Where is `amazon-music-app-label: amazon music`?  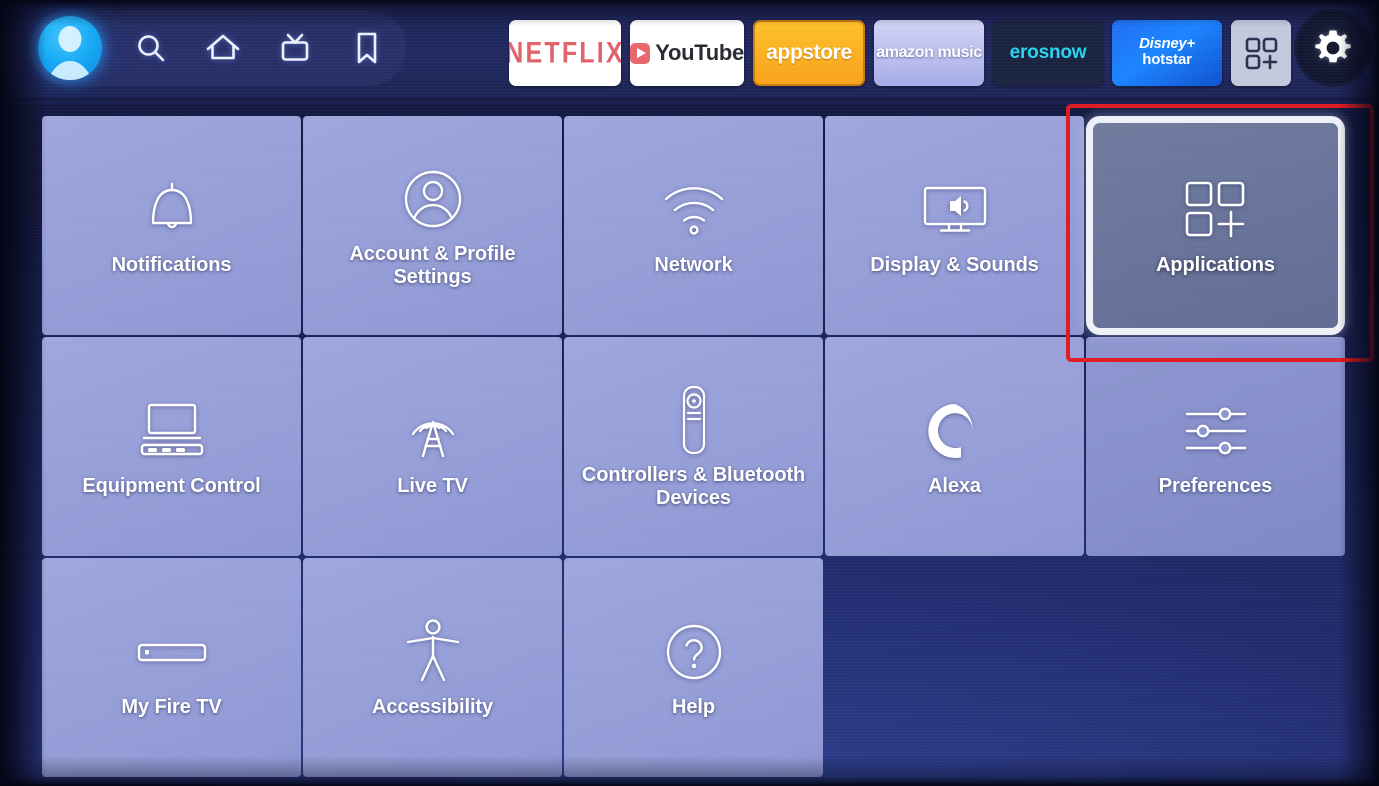
amazon-music-app-label: amazon music is located at coordinates (929, 52).